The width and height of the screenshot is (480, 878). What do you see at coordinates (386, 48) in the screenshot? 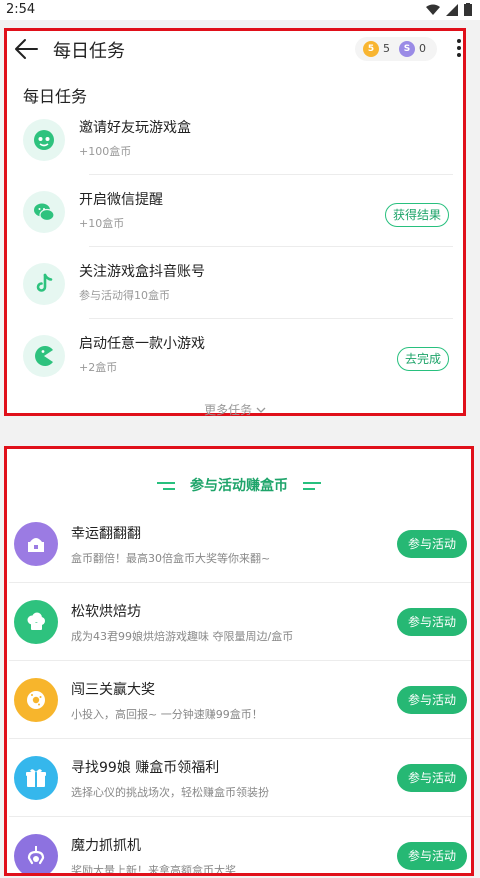
I see `gold-coin-count: 5` at bounding box center [386, 48].